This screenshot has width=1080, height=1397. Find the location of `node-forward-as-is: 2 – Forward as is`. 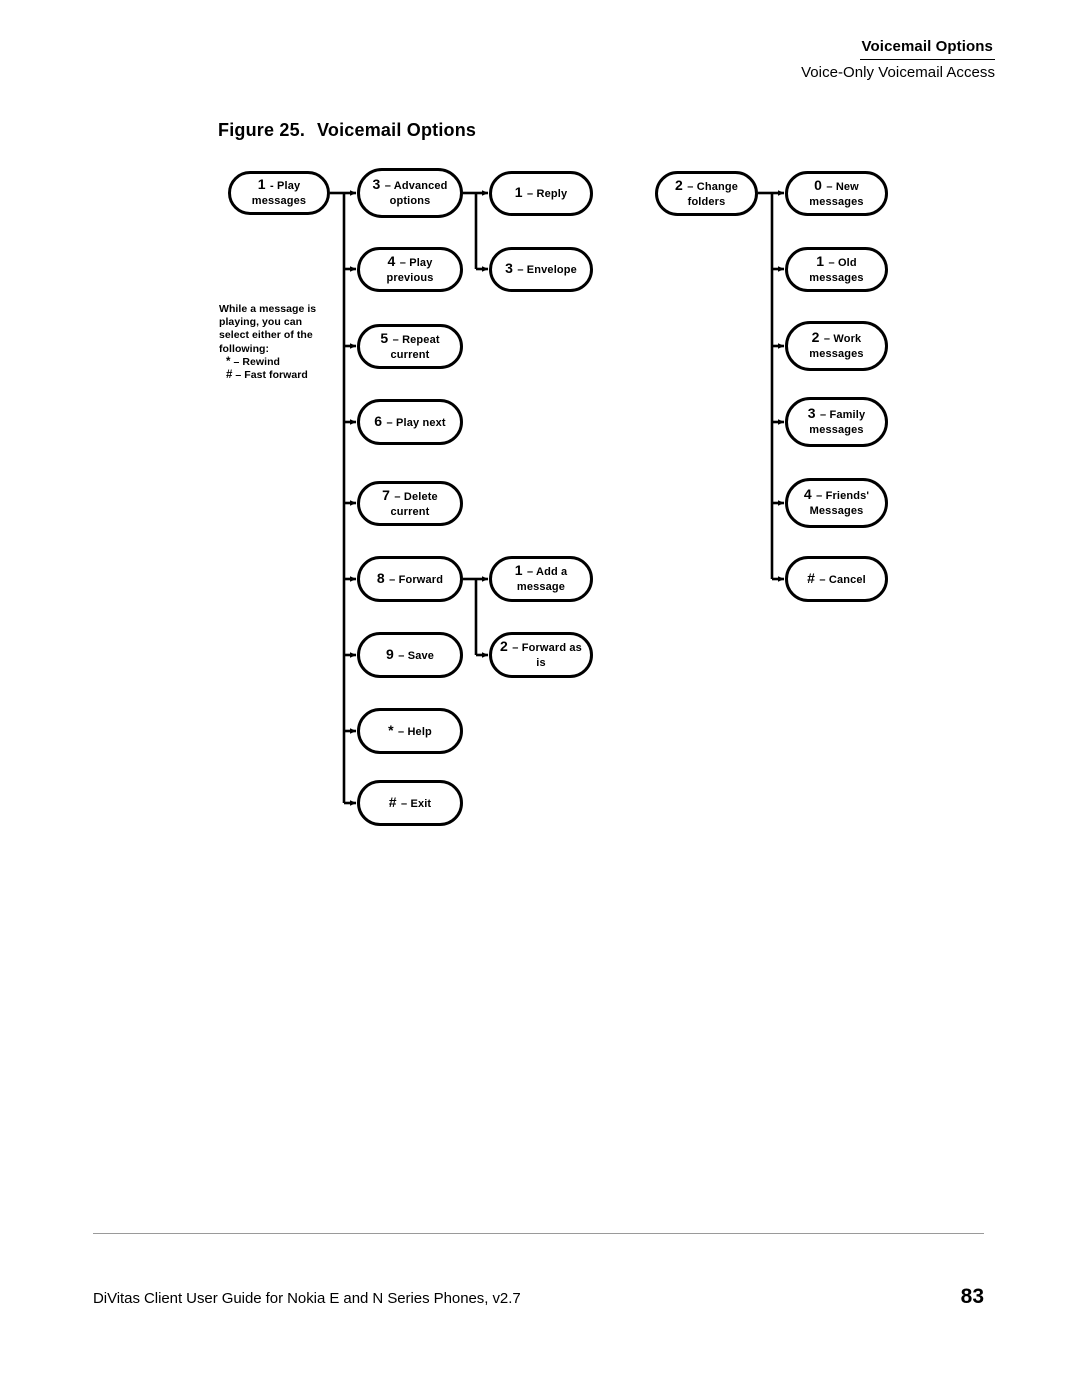

node-forward-as-is: 2 – Forward as is is located at coordinates (541, 655).